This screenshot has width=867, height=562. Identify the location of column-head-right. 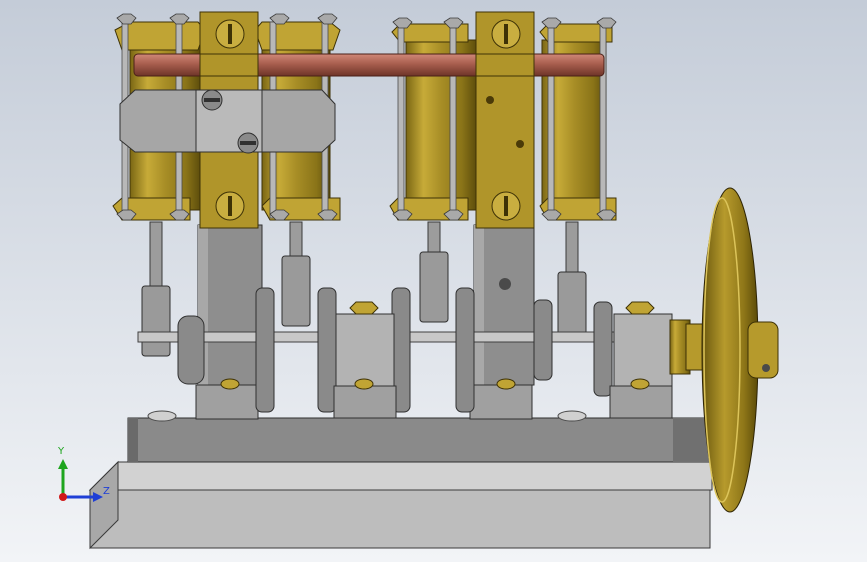
(505, 120).